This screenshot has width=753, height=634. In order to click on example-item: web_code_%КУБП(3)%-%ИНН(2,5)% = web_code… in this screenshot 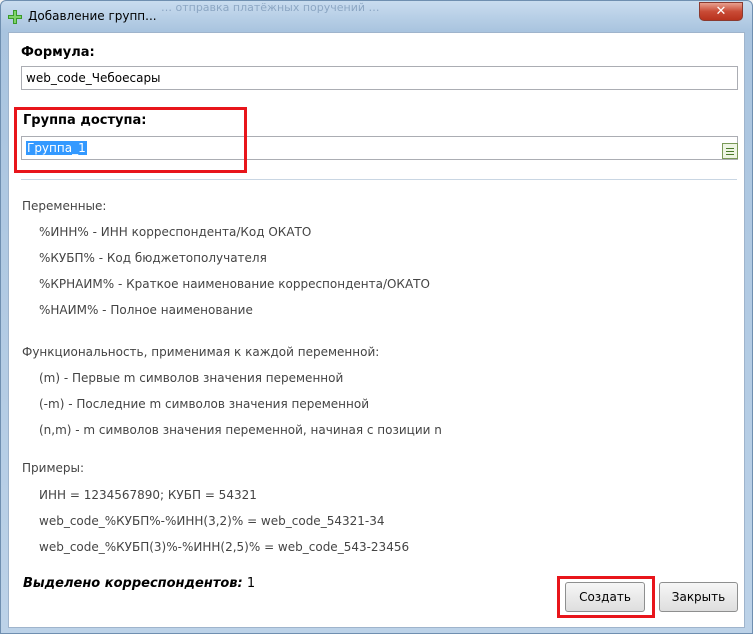, I will do `click(224, 547)`.